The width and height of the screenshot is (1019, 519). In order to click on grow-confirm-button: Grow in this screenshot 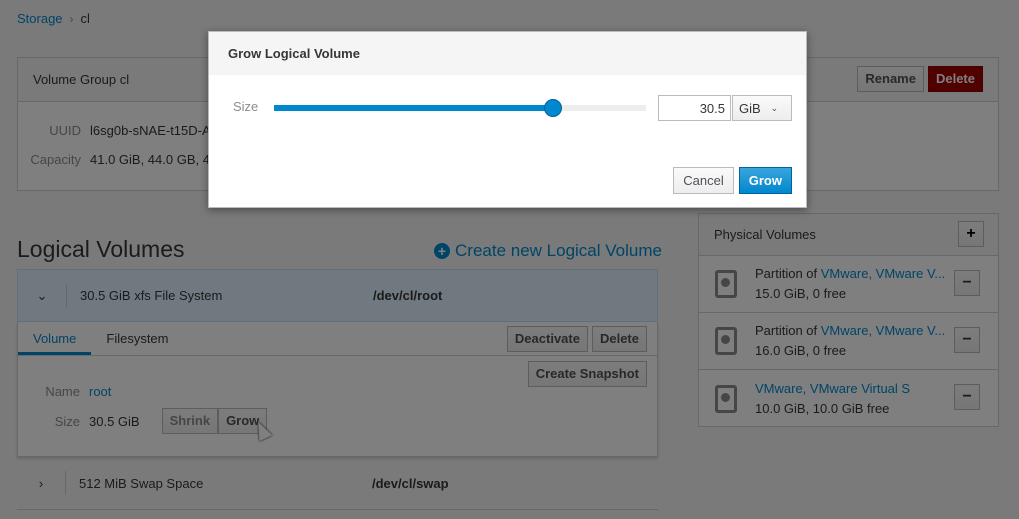, I will do `click(765, 180)`.